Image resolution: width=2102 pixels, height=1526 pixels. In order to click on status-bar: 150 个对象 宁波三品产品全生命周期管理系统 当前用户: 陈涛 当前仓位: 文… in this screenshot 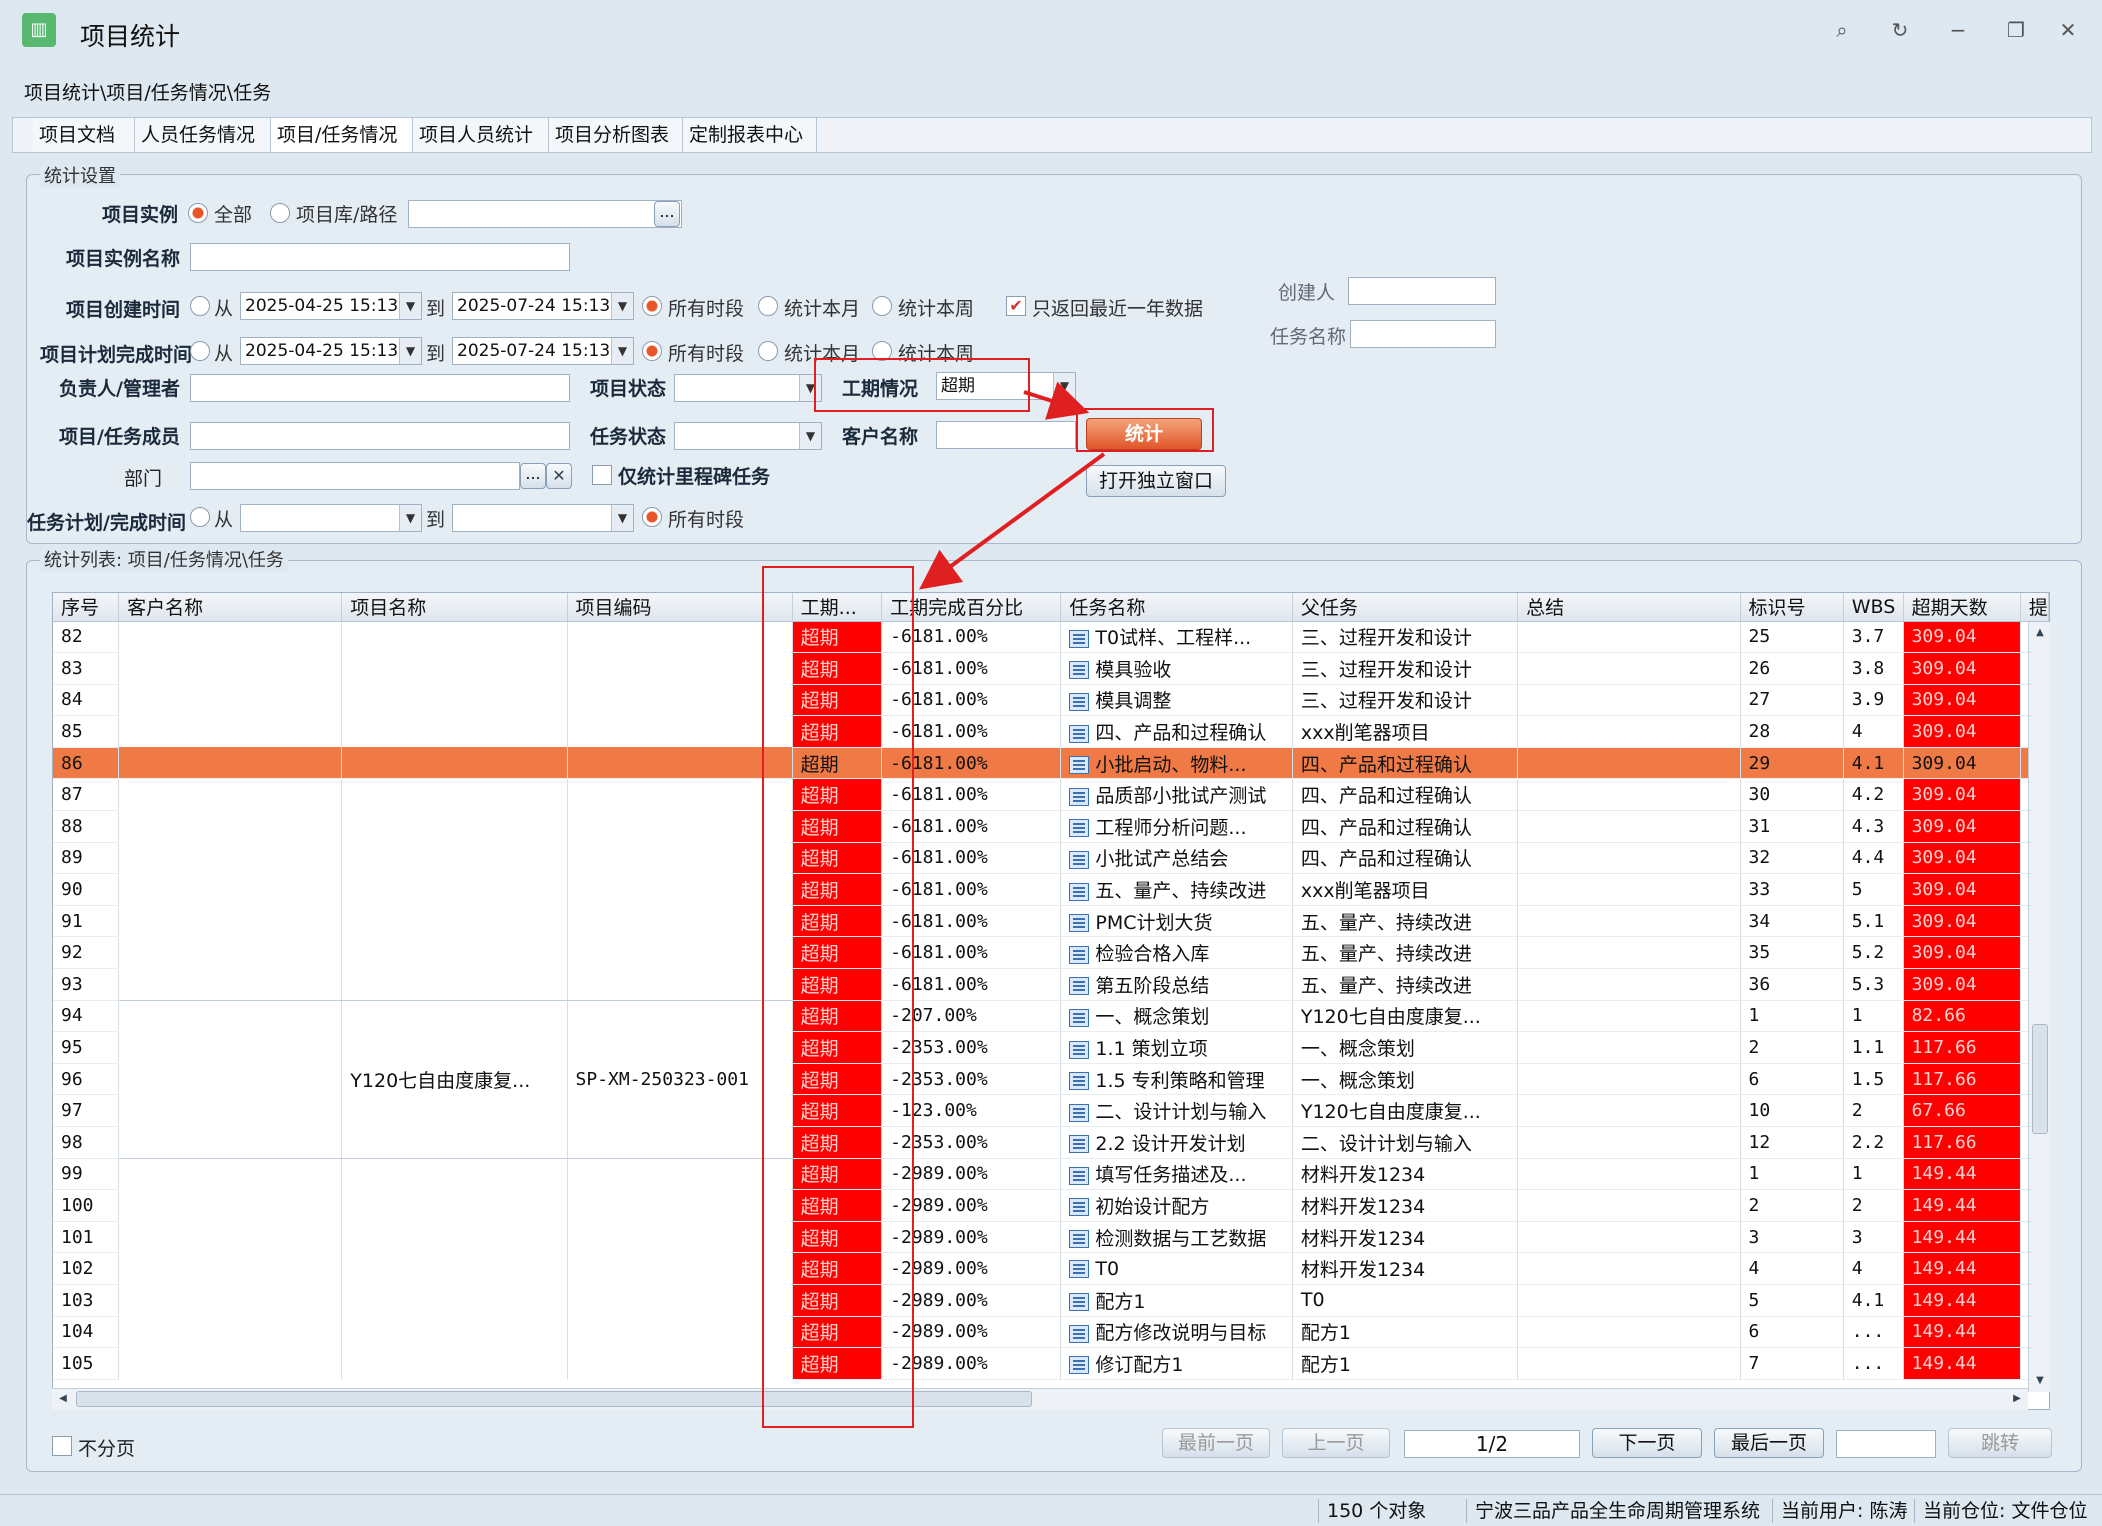, I will do `click(1051, 1510)`.